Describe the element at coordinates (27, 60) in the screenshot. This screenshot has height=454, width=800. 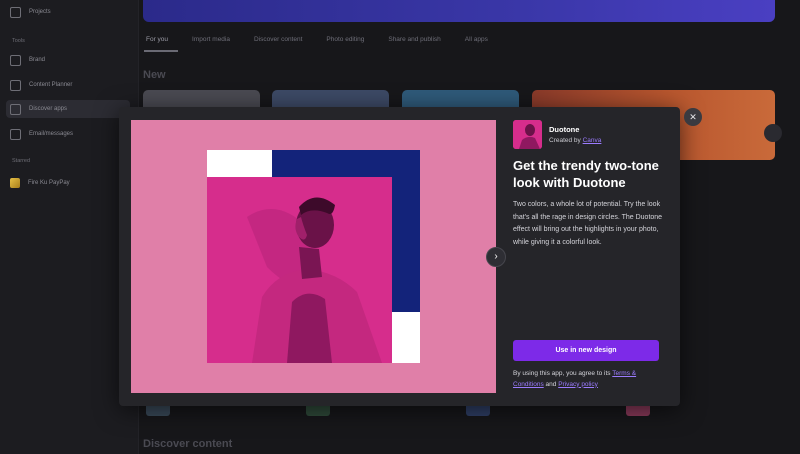
I see `sidebar-item-brand: Brand` at that location.